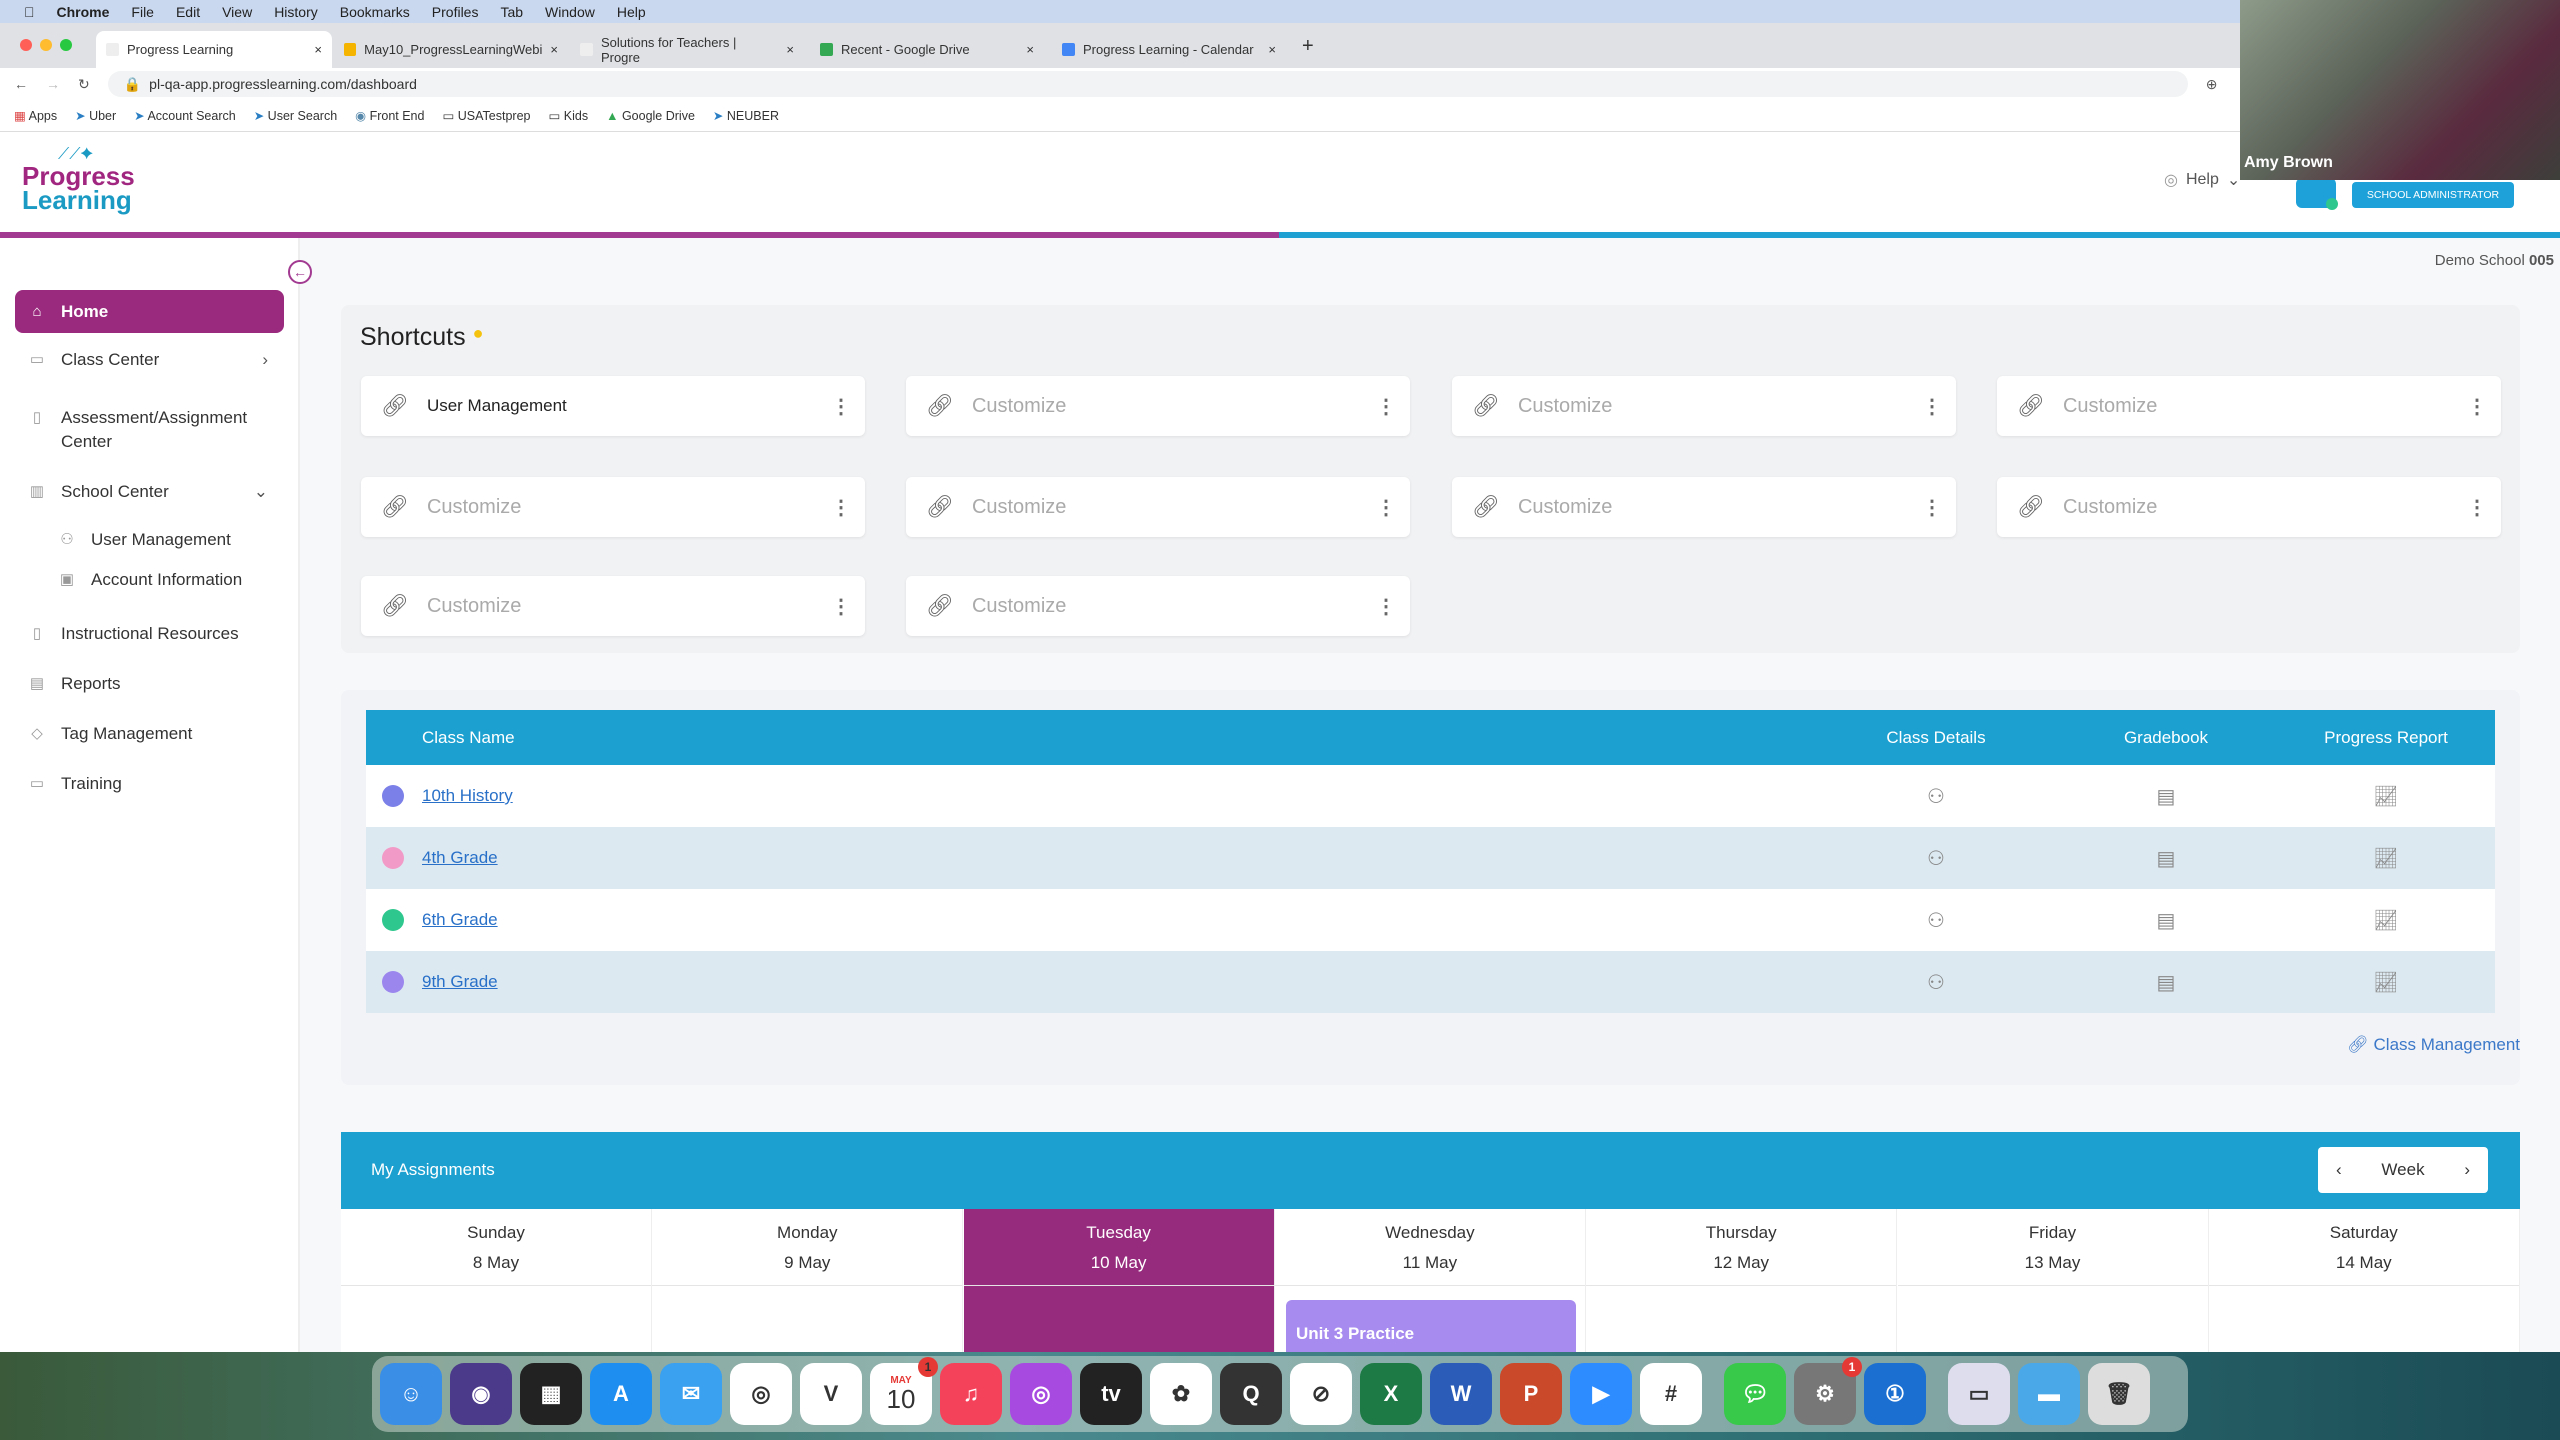 This screenshot has height=1440, width=2560. What do you see at coordinates (613, 406) in the screenshot?
I see `shortcut-card: 🔗︎ User Management ⋮` at bounding box center [613, 406].